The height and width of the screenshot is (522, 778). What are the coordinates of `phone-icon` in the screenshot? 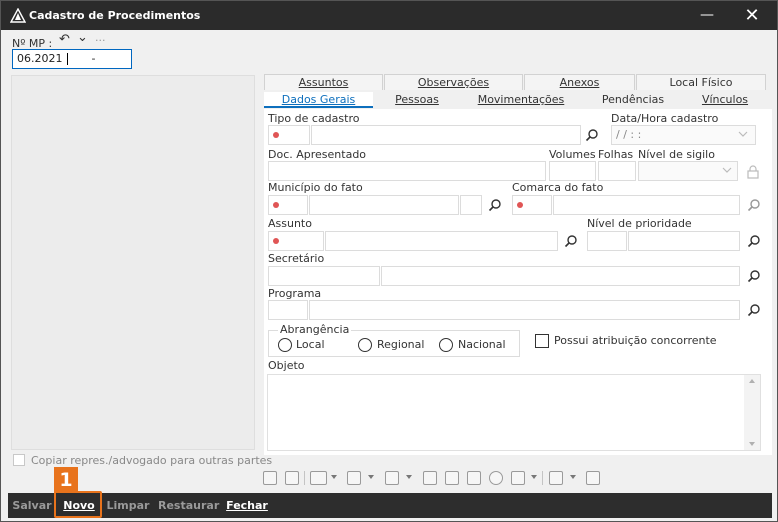 It's located at (496, 478).